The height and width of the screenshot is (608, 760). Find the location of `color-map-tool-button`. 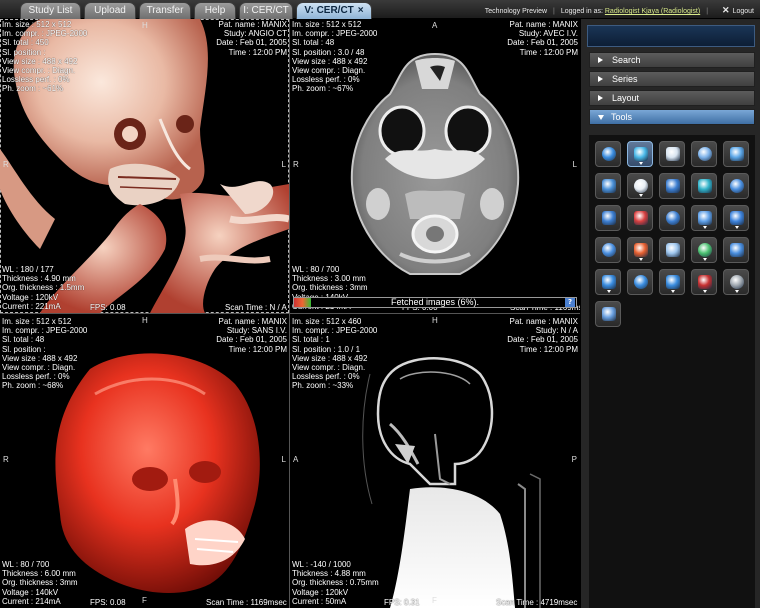

color-map-tool-button is located at coordinates (640, 250).